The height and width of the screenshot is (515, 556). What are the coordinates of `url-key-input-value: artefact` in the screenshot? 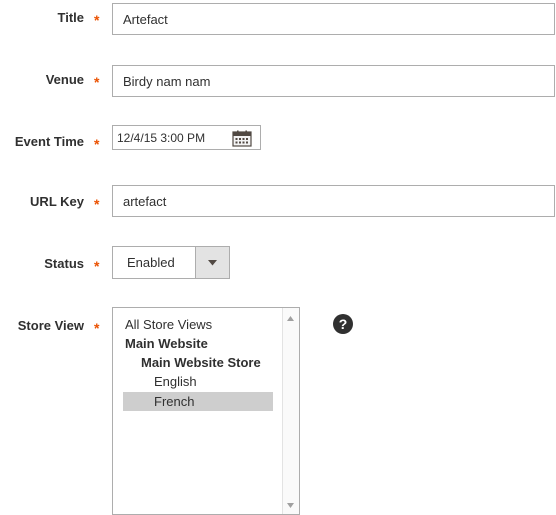 It's located at (145, 201).